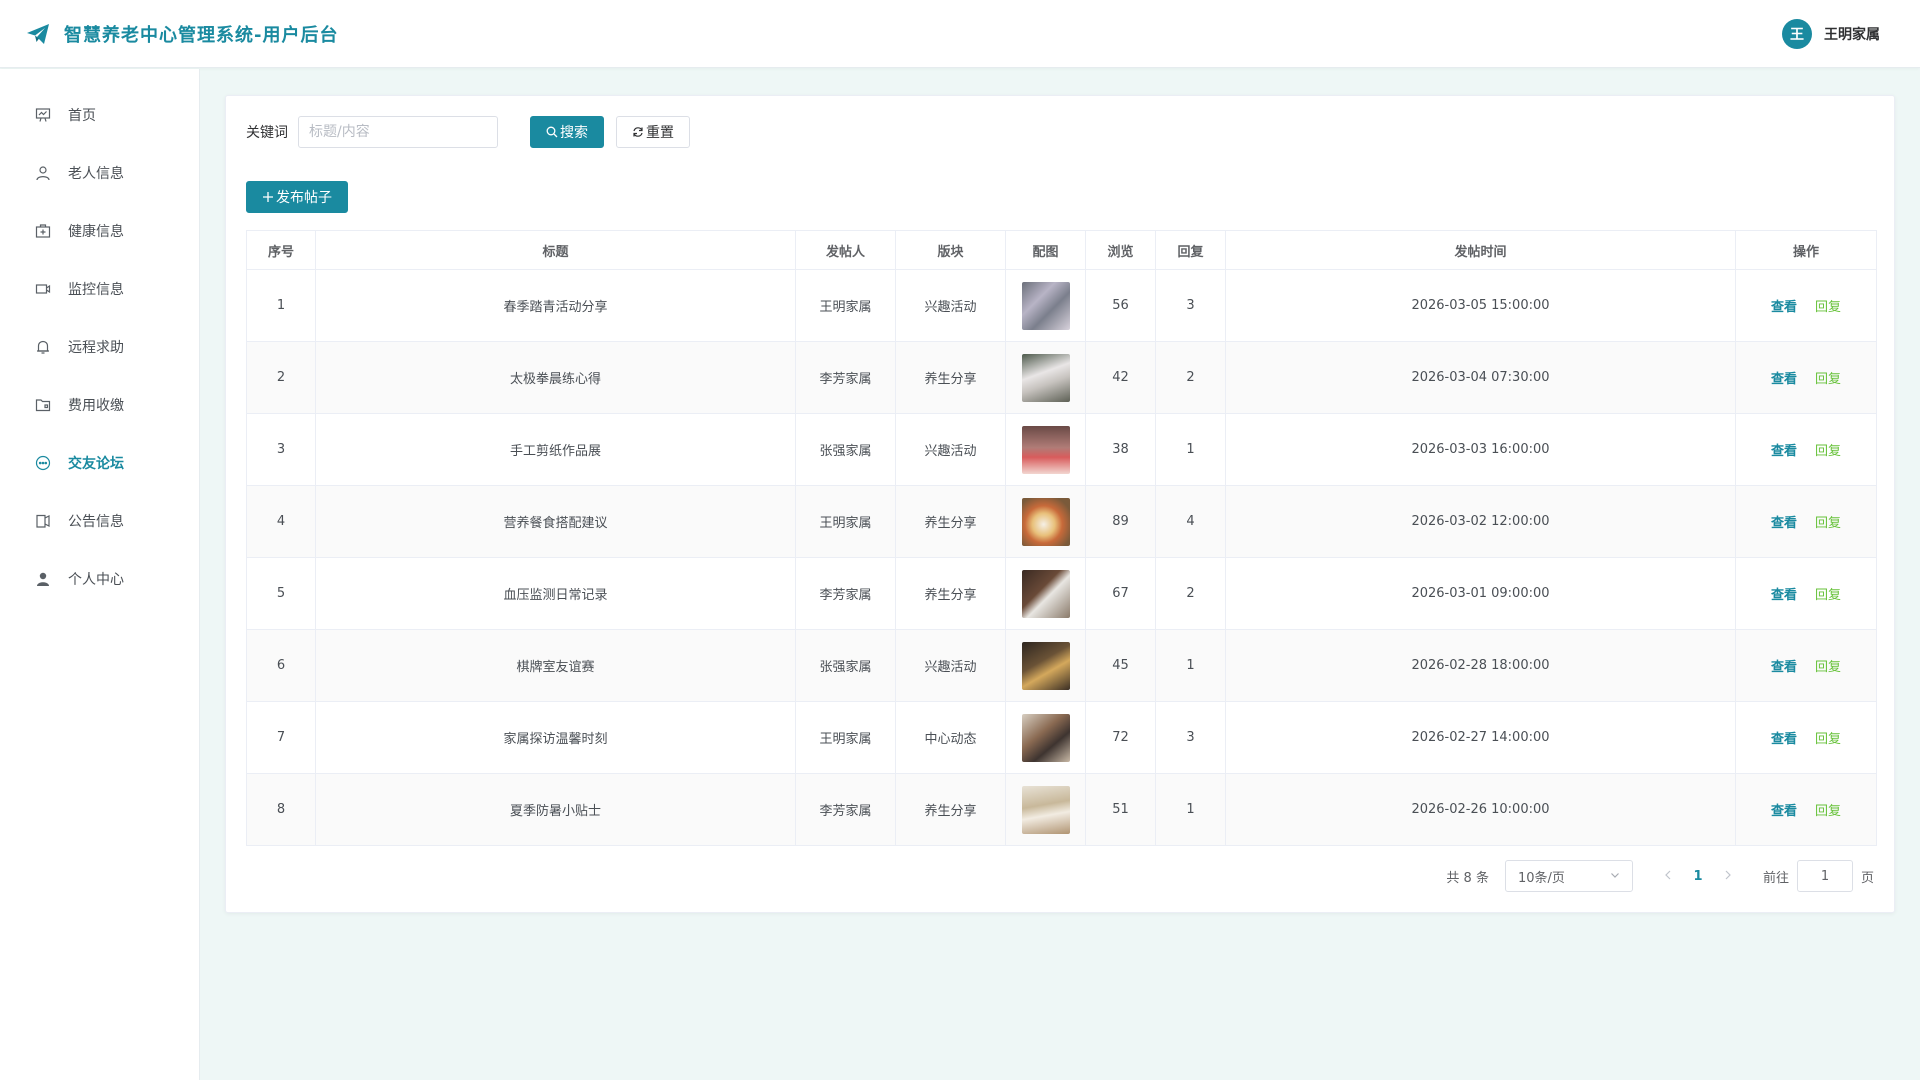 This screenshot has height=1080, width=1920. I want to click on cell-time: 2026-03-02 12:00:00, so click(1480, 521).